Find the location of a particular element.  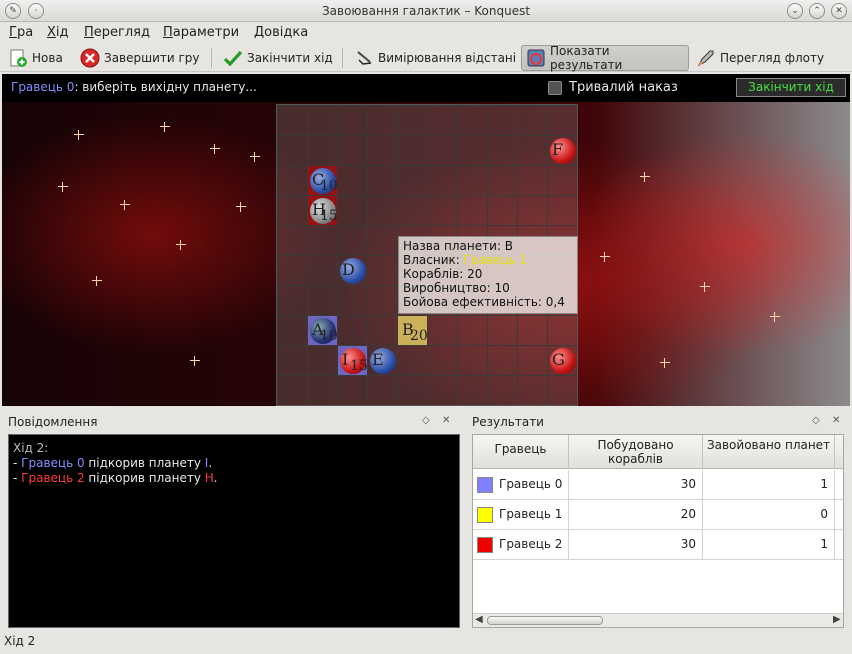

message-player: Гравець 2 is located at coordinates (53, 478).